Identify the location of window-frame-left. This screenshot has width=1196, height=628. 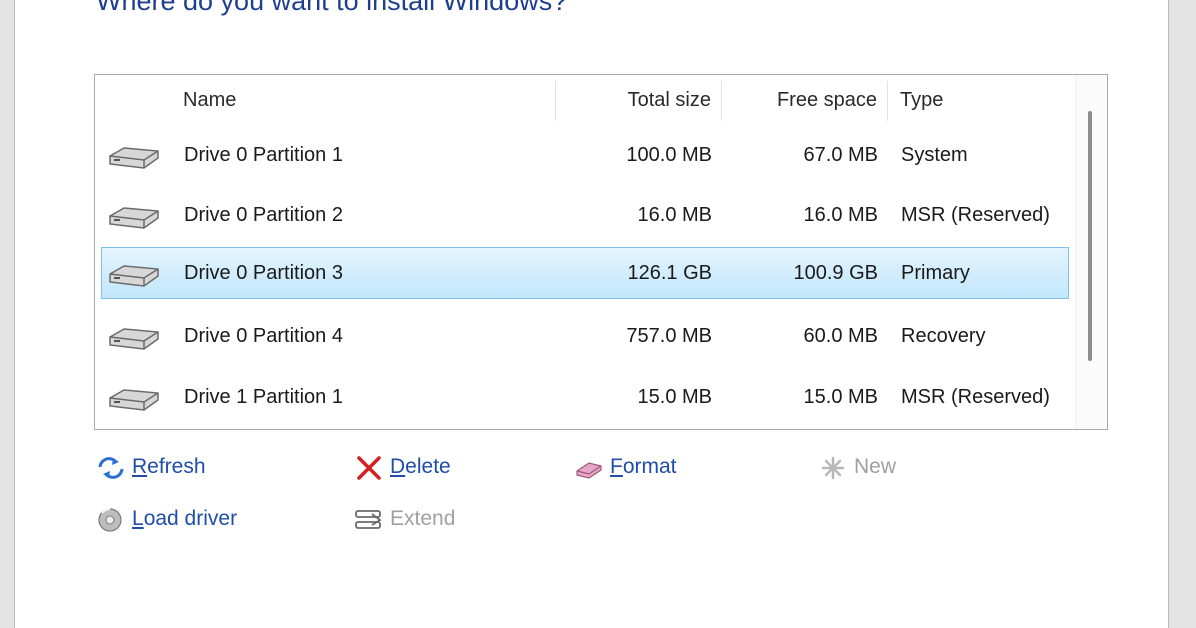
(7, 314).